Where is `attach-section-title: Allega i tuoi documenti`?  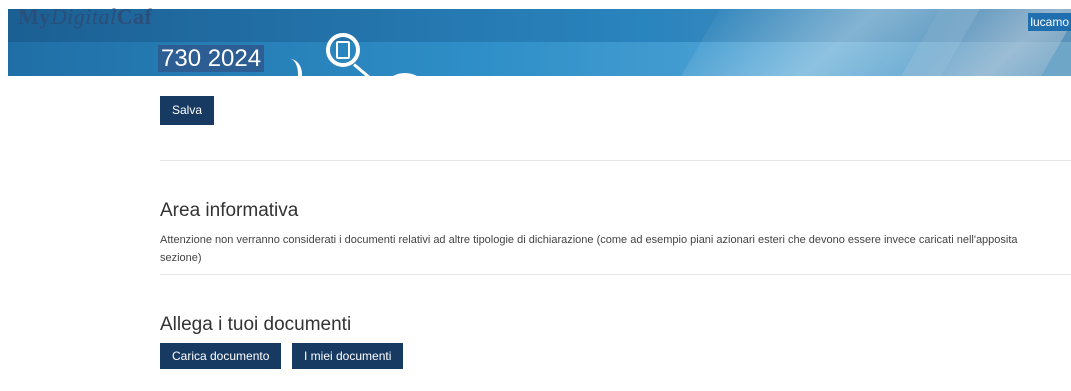
attach-section-title: Allega i tuoi documenti is located at coordinates (256, 324).